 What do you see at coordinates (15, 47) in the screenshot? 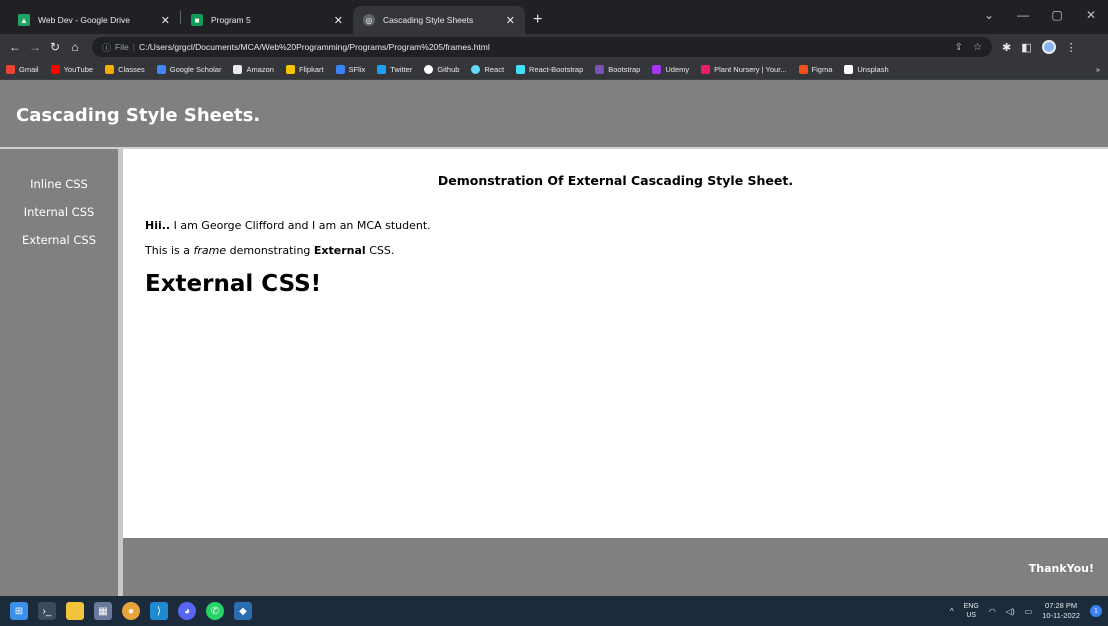
I see `back-arrow-icon: ←` at bounding box center [15, 47].